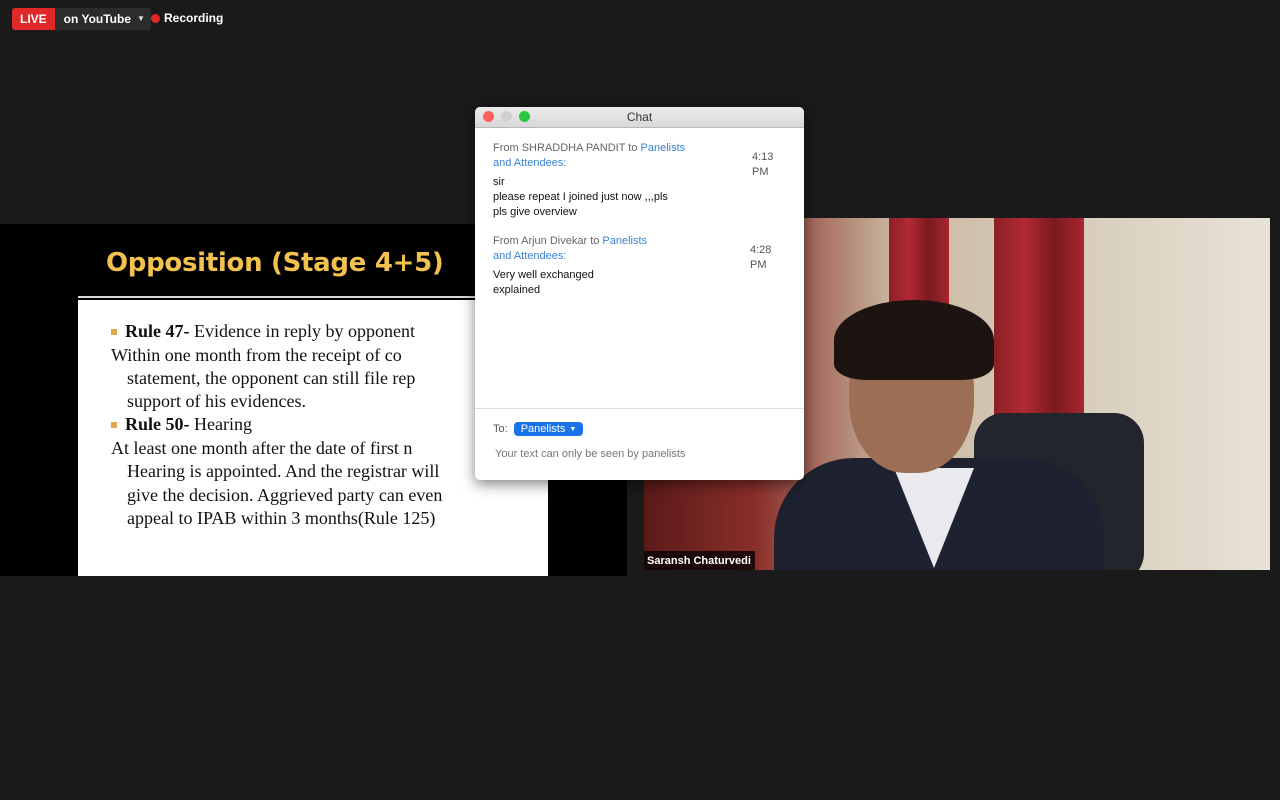 This screenshot has width=1280, height=800. Describe the element at coordinates (763, 164) in the screenshot. I see `message-time: 4:13 PM` at that location.